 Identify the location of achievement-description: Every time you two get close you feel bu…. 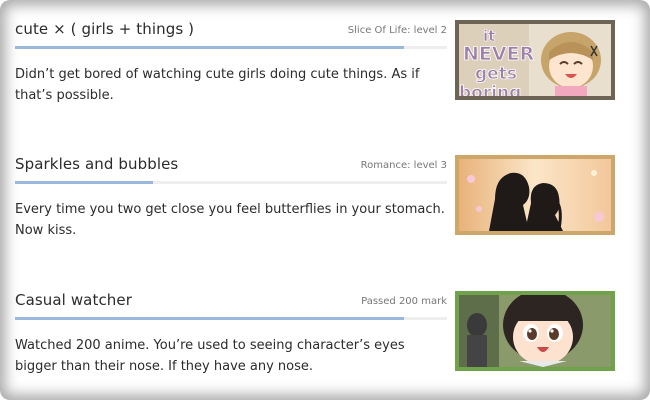
(230, 220).